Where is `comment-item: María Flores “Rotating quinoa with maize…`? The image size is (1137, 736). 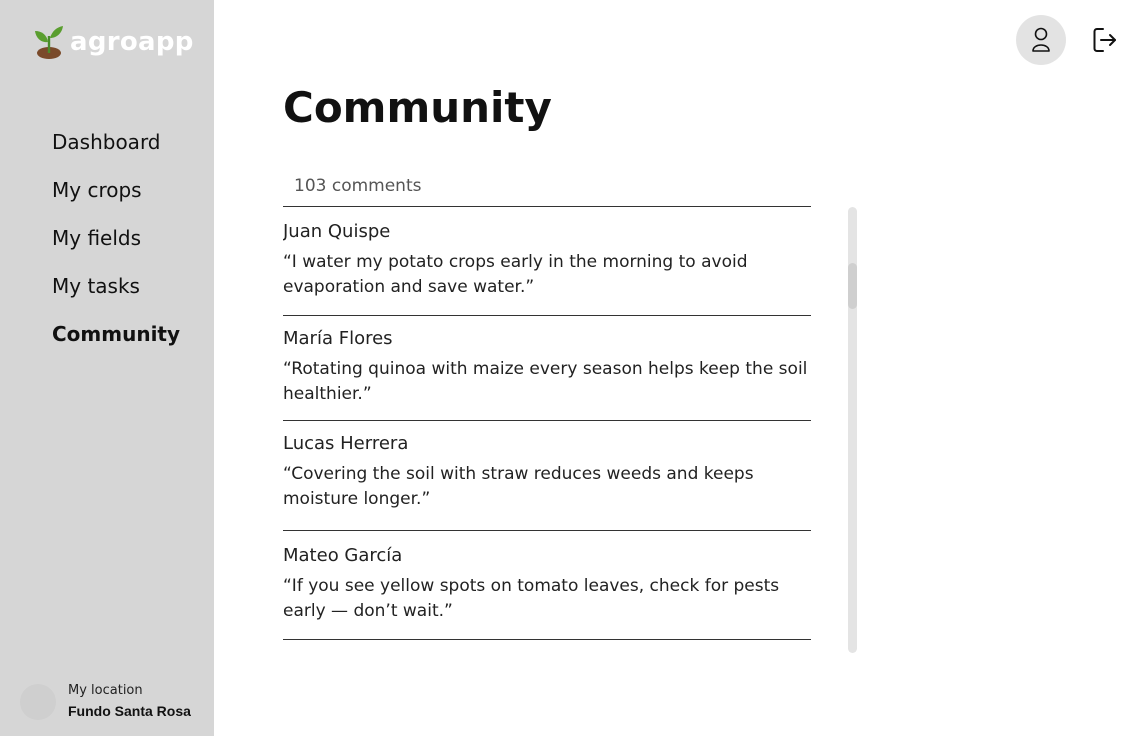
comment-item: María Flores “Rotating quinoa with maize… is located at coordinates (547, 368).